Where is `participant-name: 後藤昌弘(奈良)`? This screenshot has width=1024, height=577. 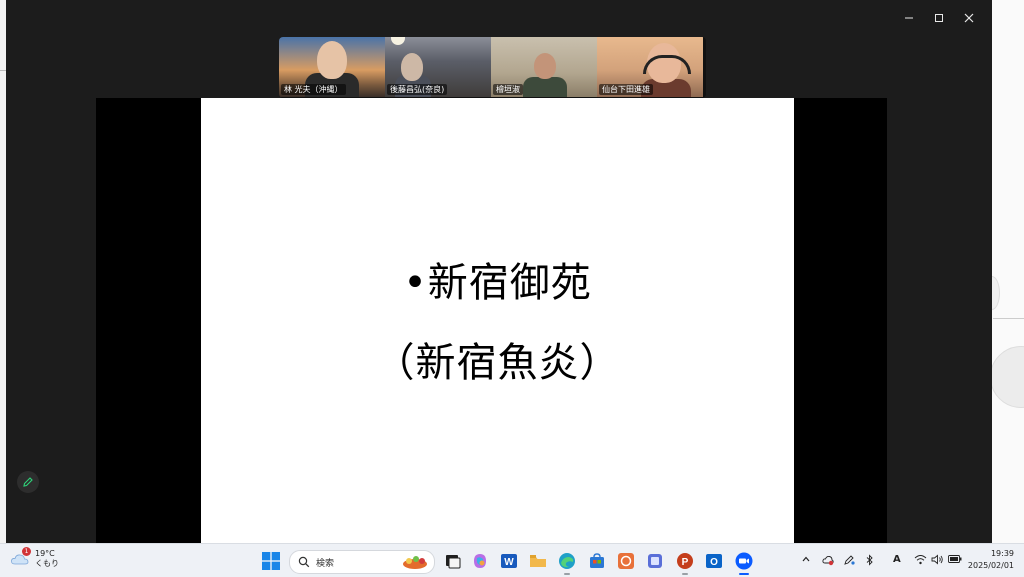
participant-name: 後藤昌弘(奈良) is located at coordinates (417, 89).